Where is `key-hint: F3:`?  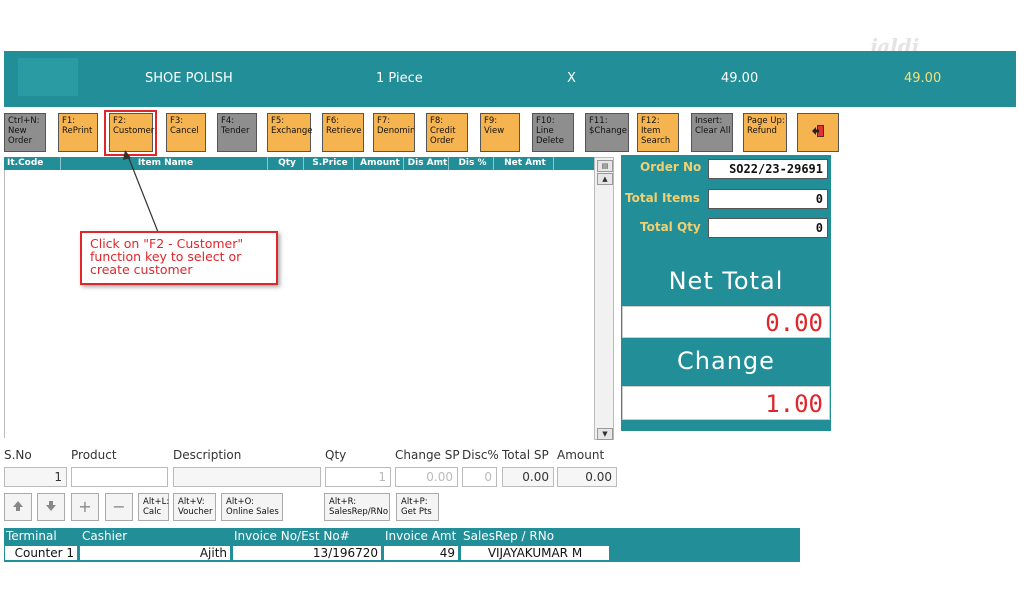 key-hint: F3: is located at coordinates (177, 121).